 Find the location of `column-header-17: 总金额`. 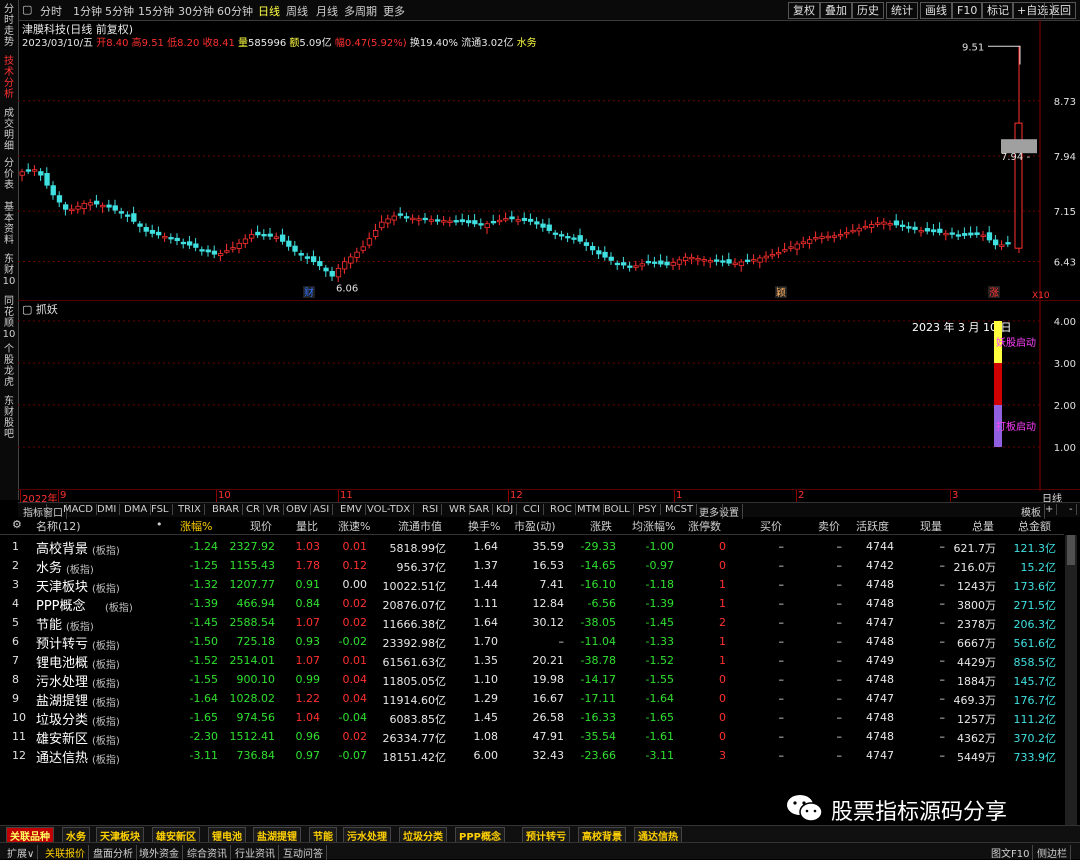

column-header-17: 总金额 is located at coordinates (1034, 526).